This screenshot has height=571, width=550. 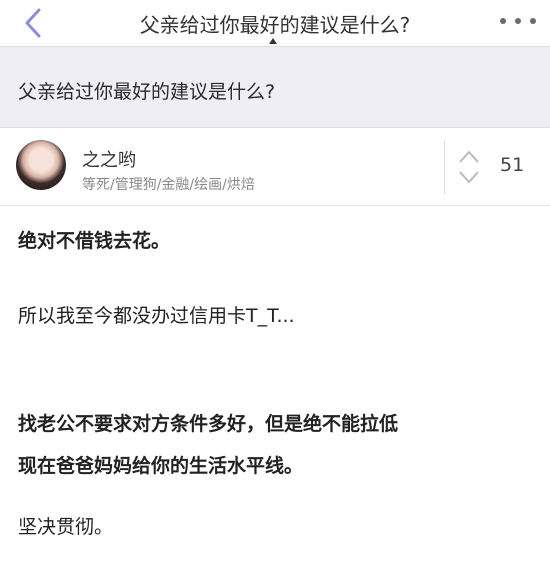 I want to click on question-header: 父亲给过你最好的建议是什么?, so click(x=275, y=87).